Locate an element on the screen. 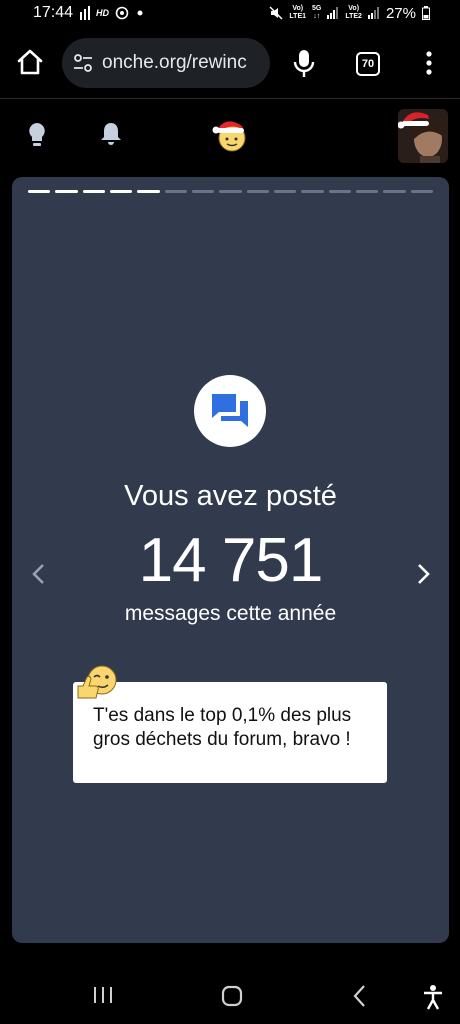 The width and height of the screenshot is (460, 1024). stat-headline: Vous avez posté is located at coordinates (230, 496).